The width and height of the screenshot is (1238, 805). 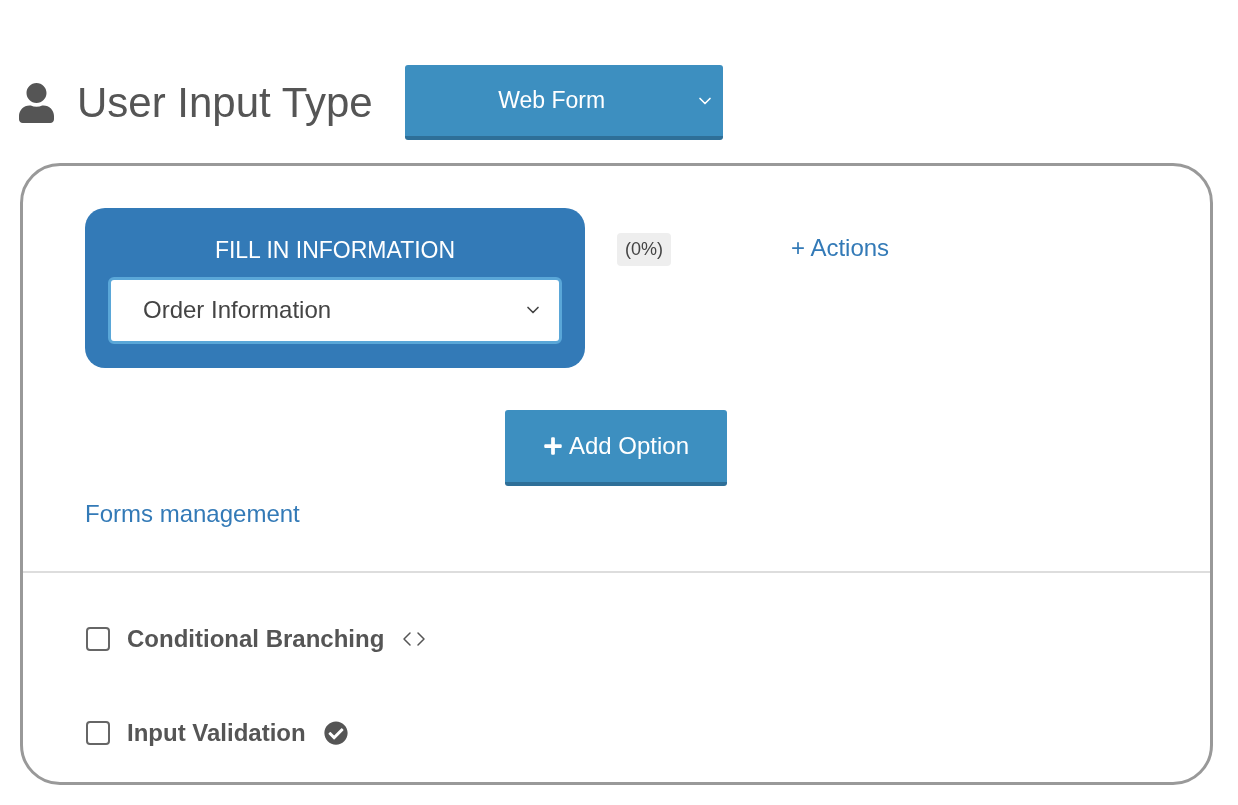 I want to click on add-option-button: Add Option, so click(x=616, y=448).